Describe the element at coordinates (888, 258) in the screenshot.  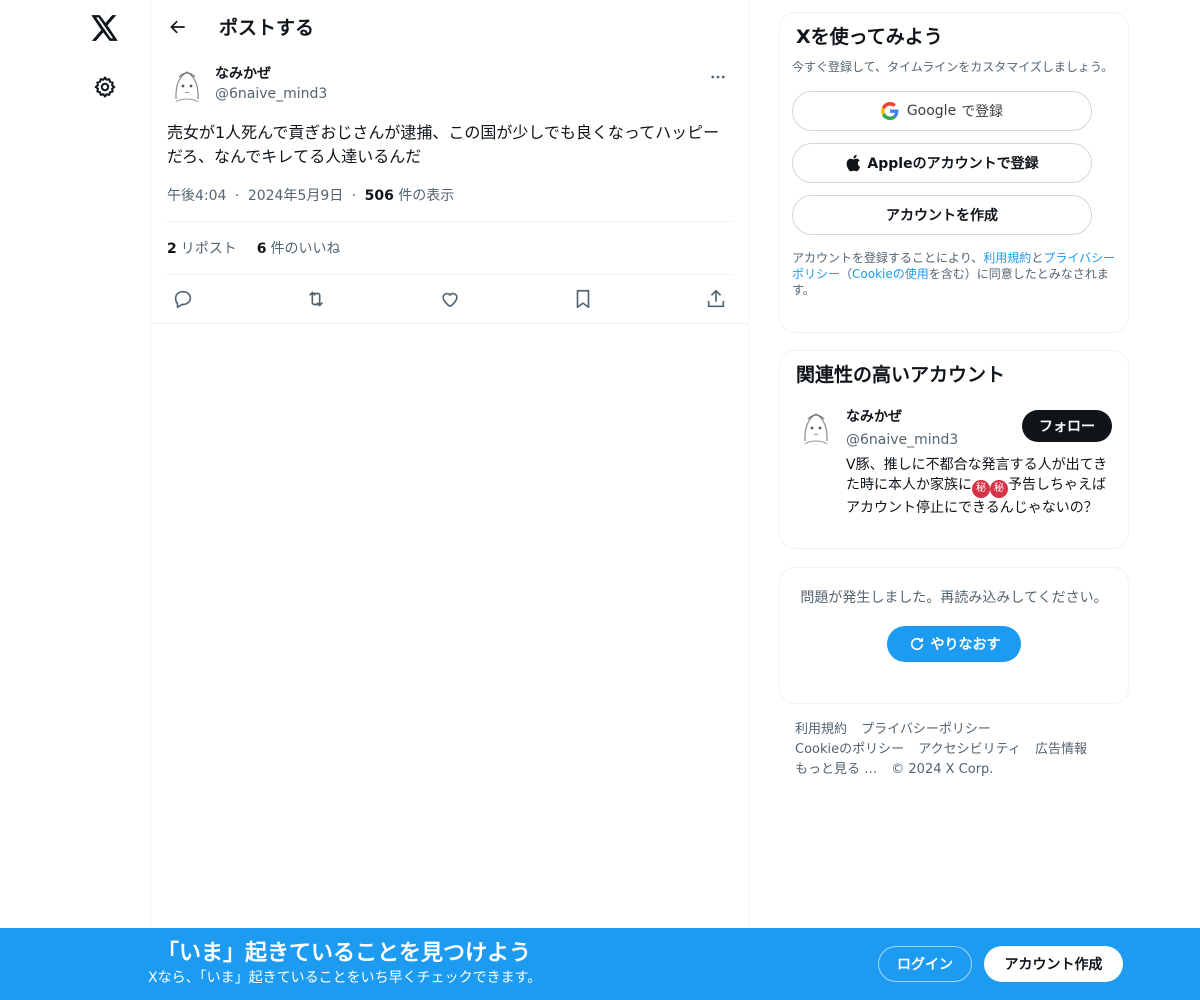
I see `legal-text-part: アカウントを登録することにより、` at that location.